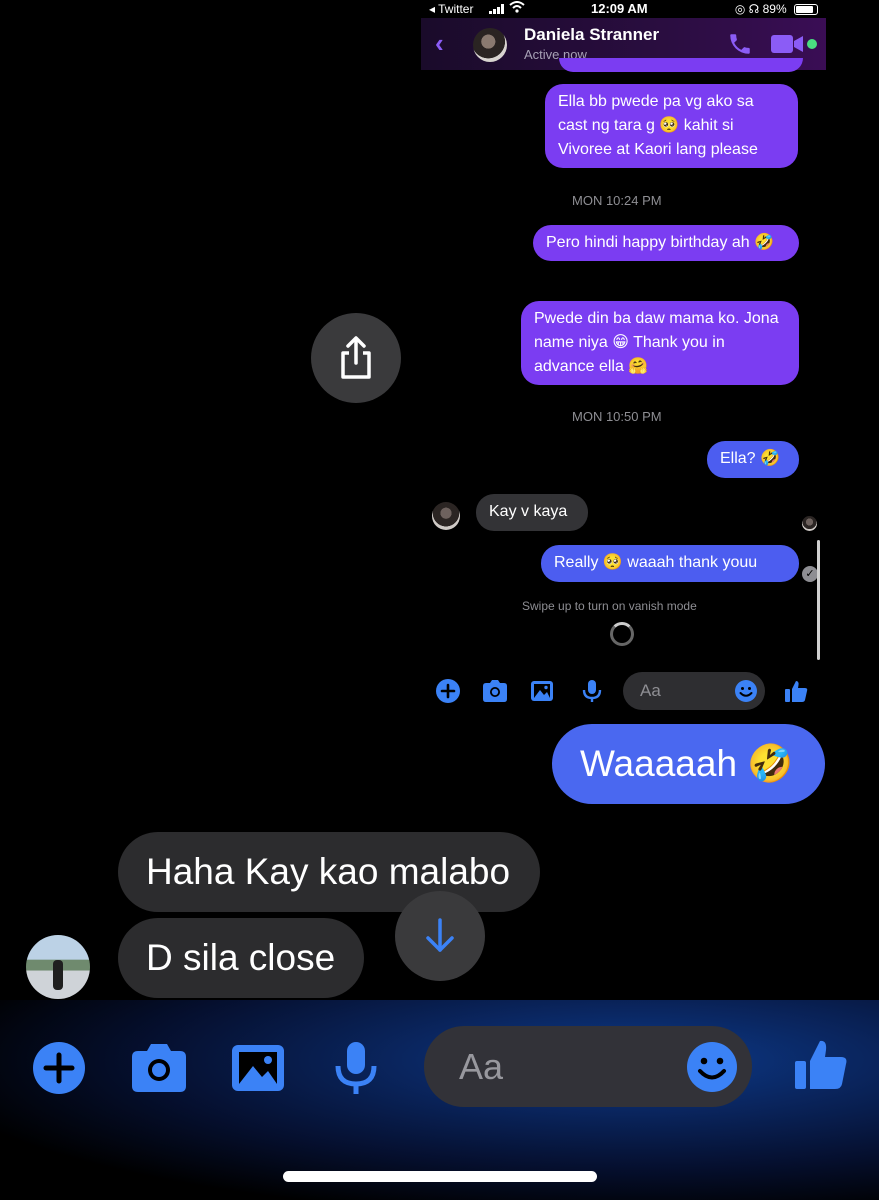  Describe the element at coordinates (788, 44) in the screenshot. I see `video-icon` at that location.